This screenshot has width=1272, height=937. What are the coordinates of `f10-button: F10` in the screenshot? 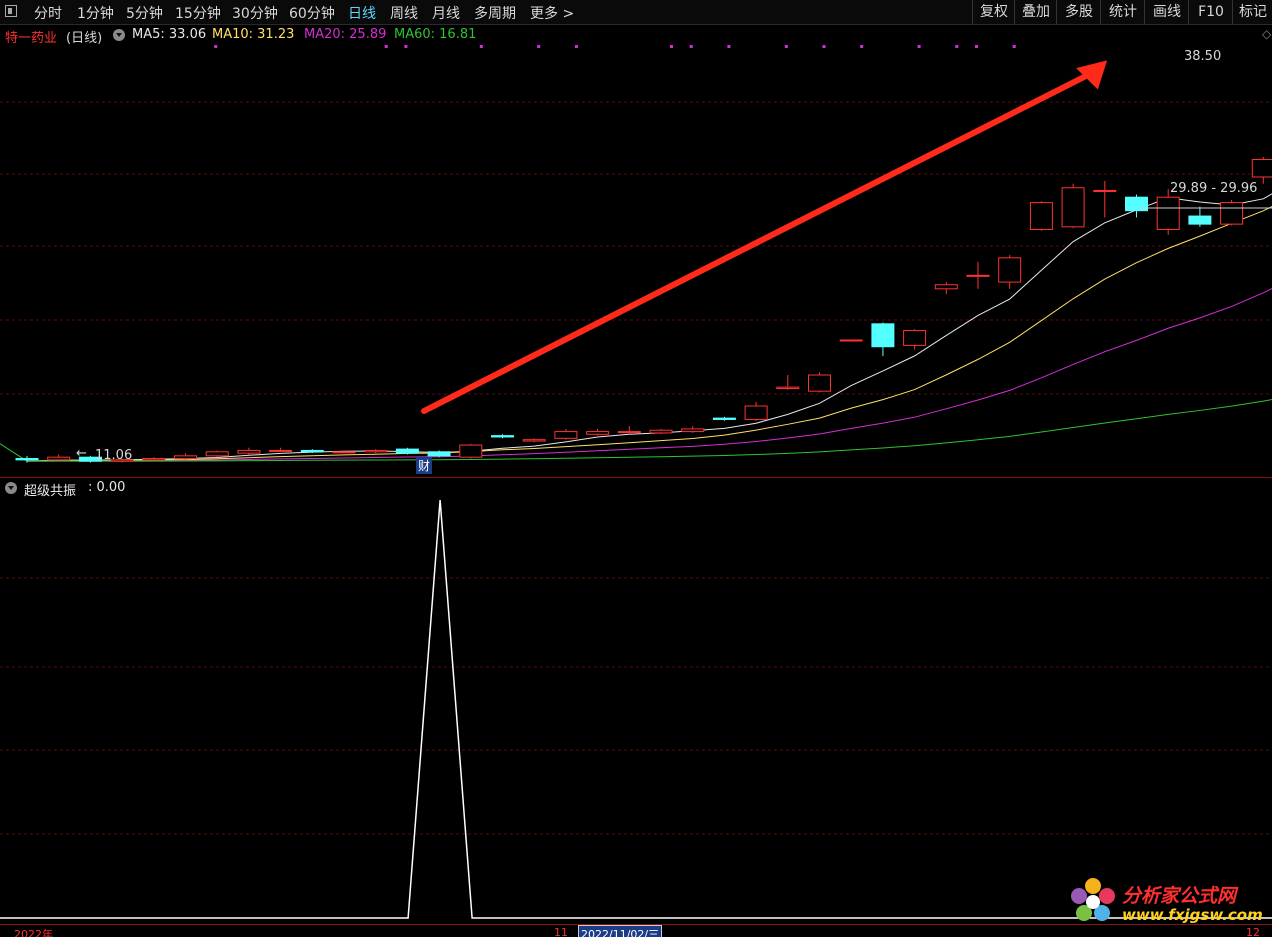 It's located at (1210, 12).